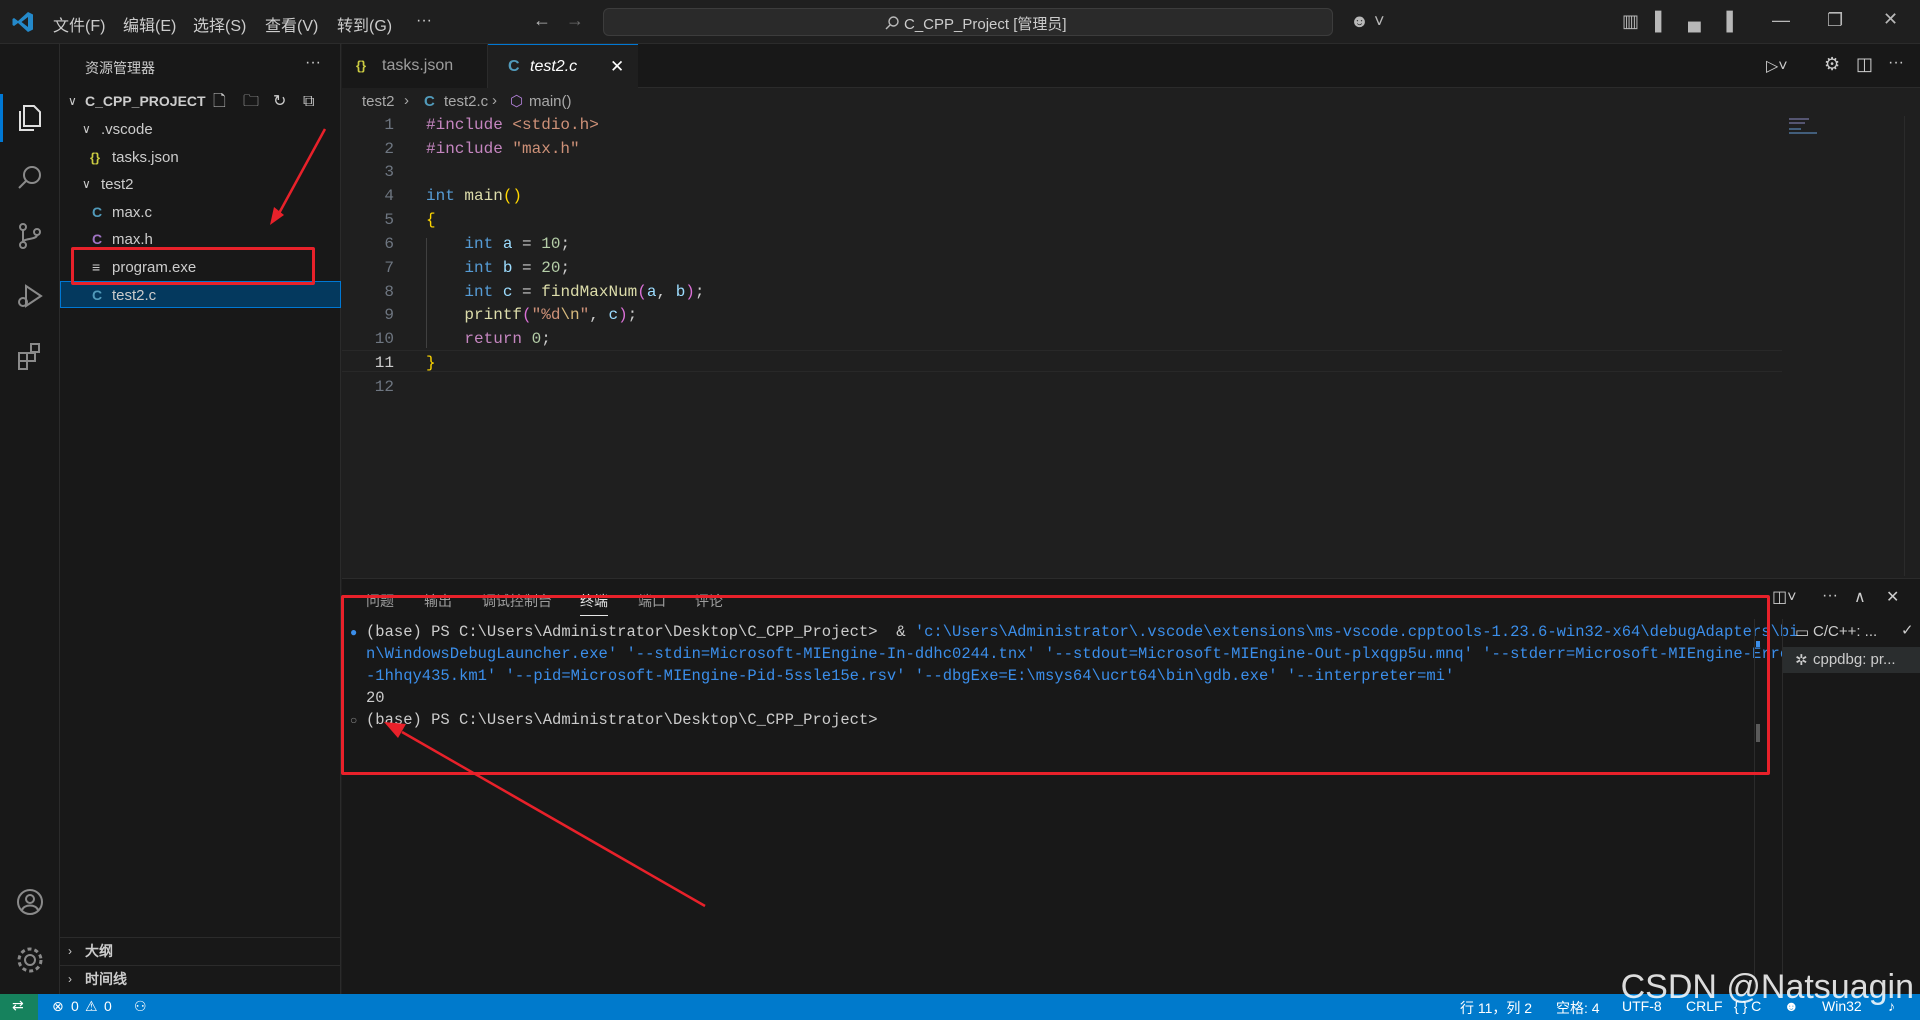 The height and width of the screenshot is (1020, 1920). Describe the element at coordinates (415, 66) in the screenshot. I see `tab-tasks-json: {} tasks.json` at that location.